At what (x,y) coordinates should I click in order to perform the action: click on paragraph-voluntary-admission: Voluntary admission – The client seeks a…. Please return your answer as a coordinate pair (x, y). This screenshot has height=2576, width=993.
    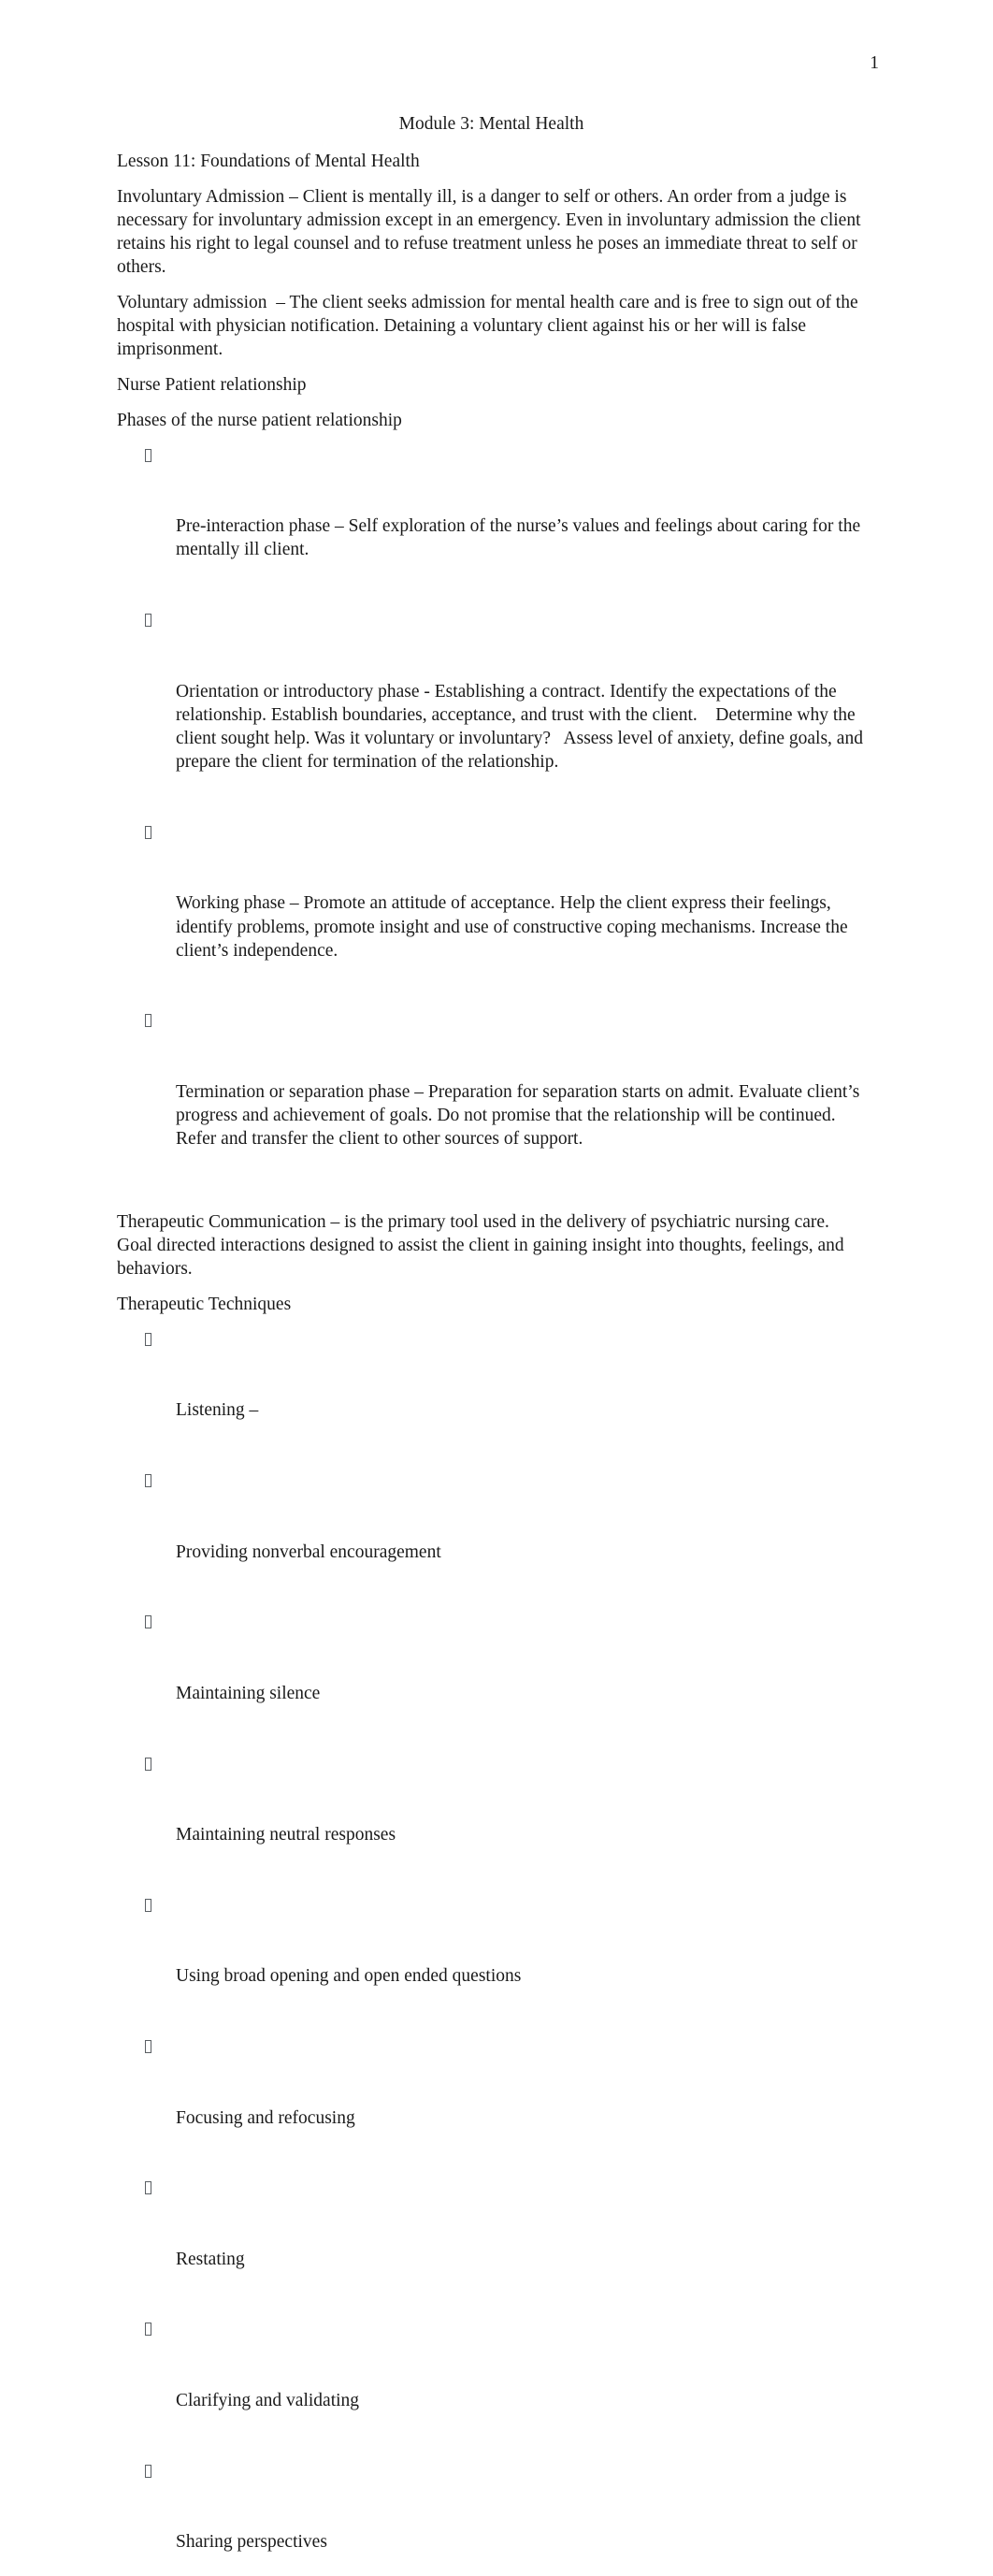
    Looking at the image, I should click on (490, 326).